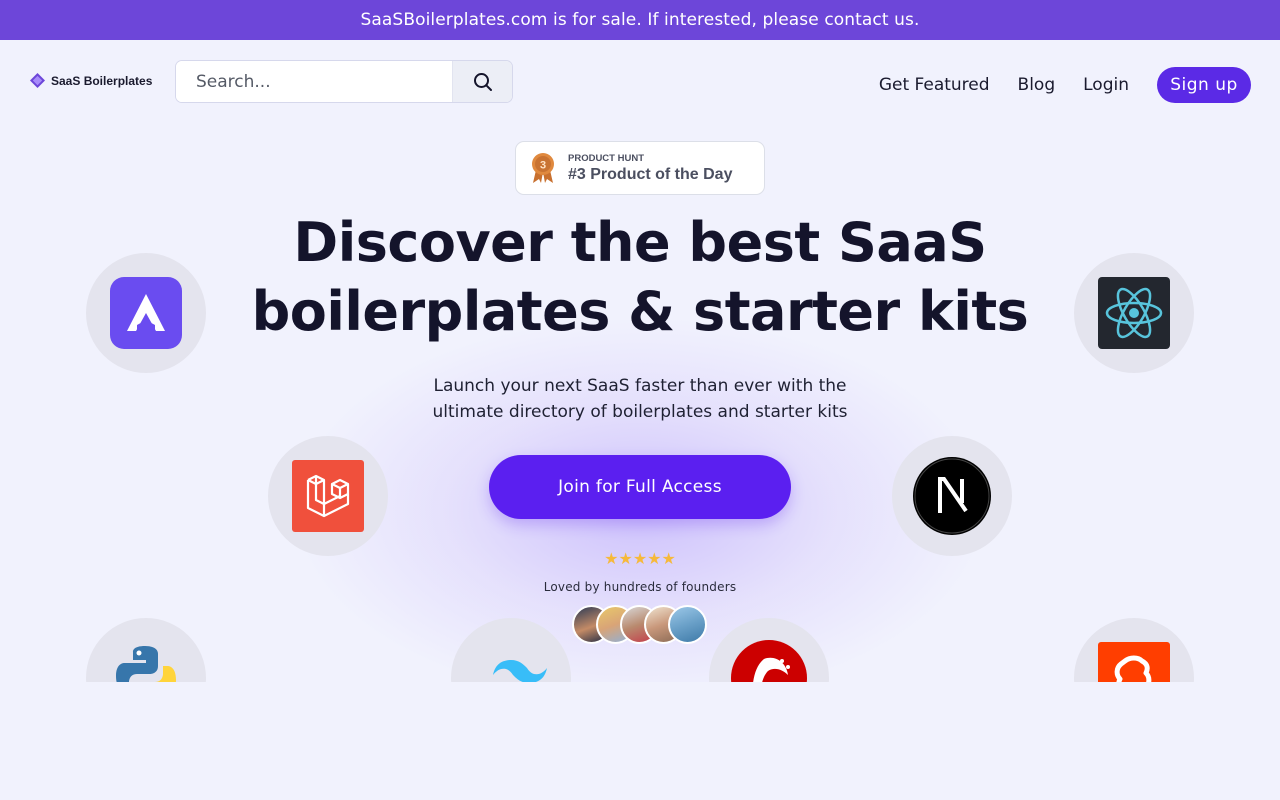  Describe the element at coordinates (640, 487) in the screenshot. I see `join-full-access-button: Join for Full Access` at that location.